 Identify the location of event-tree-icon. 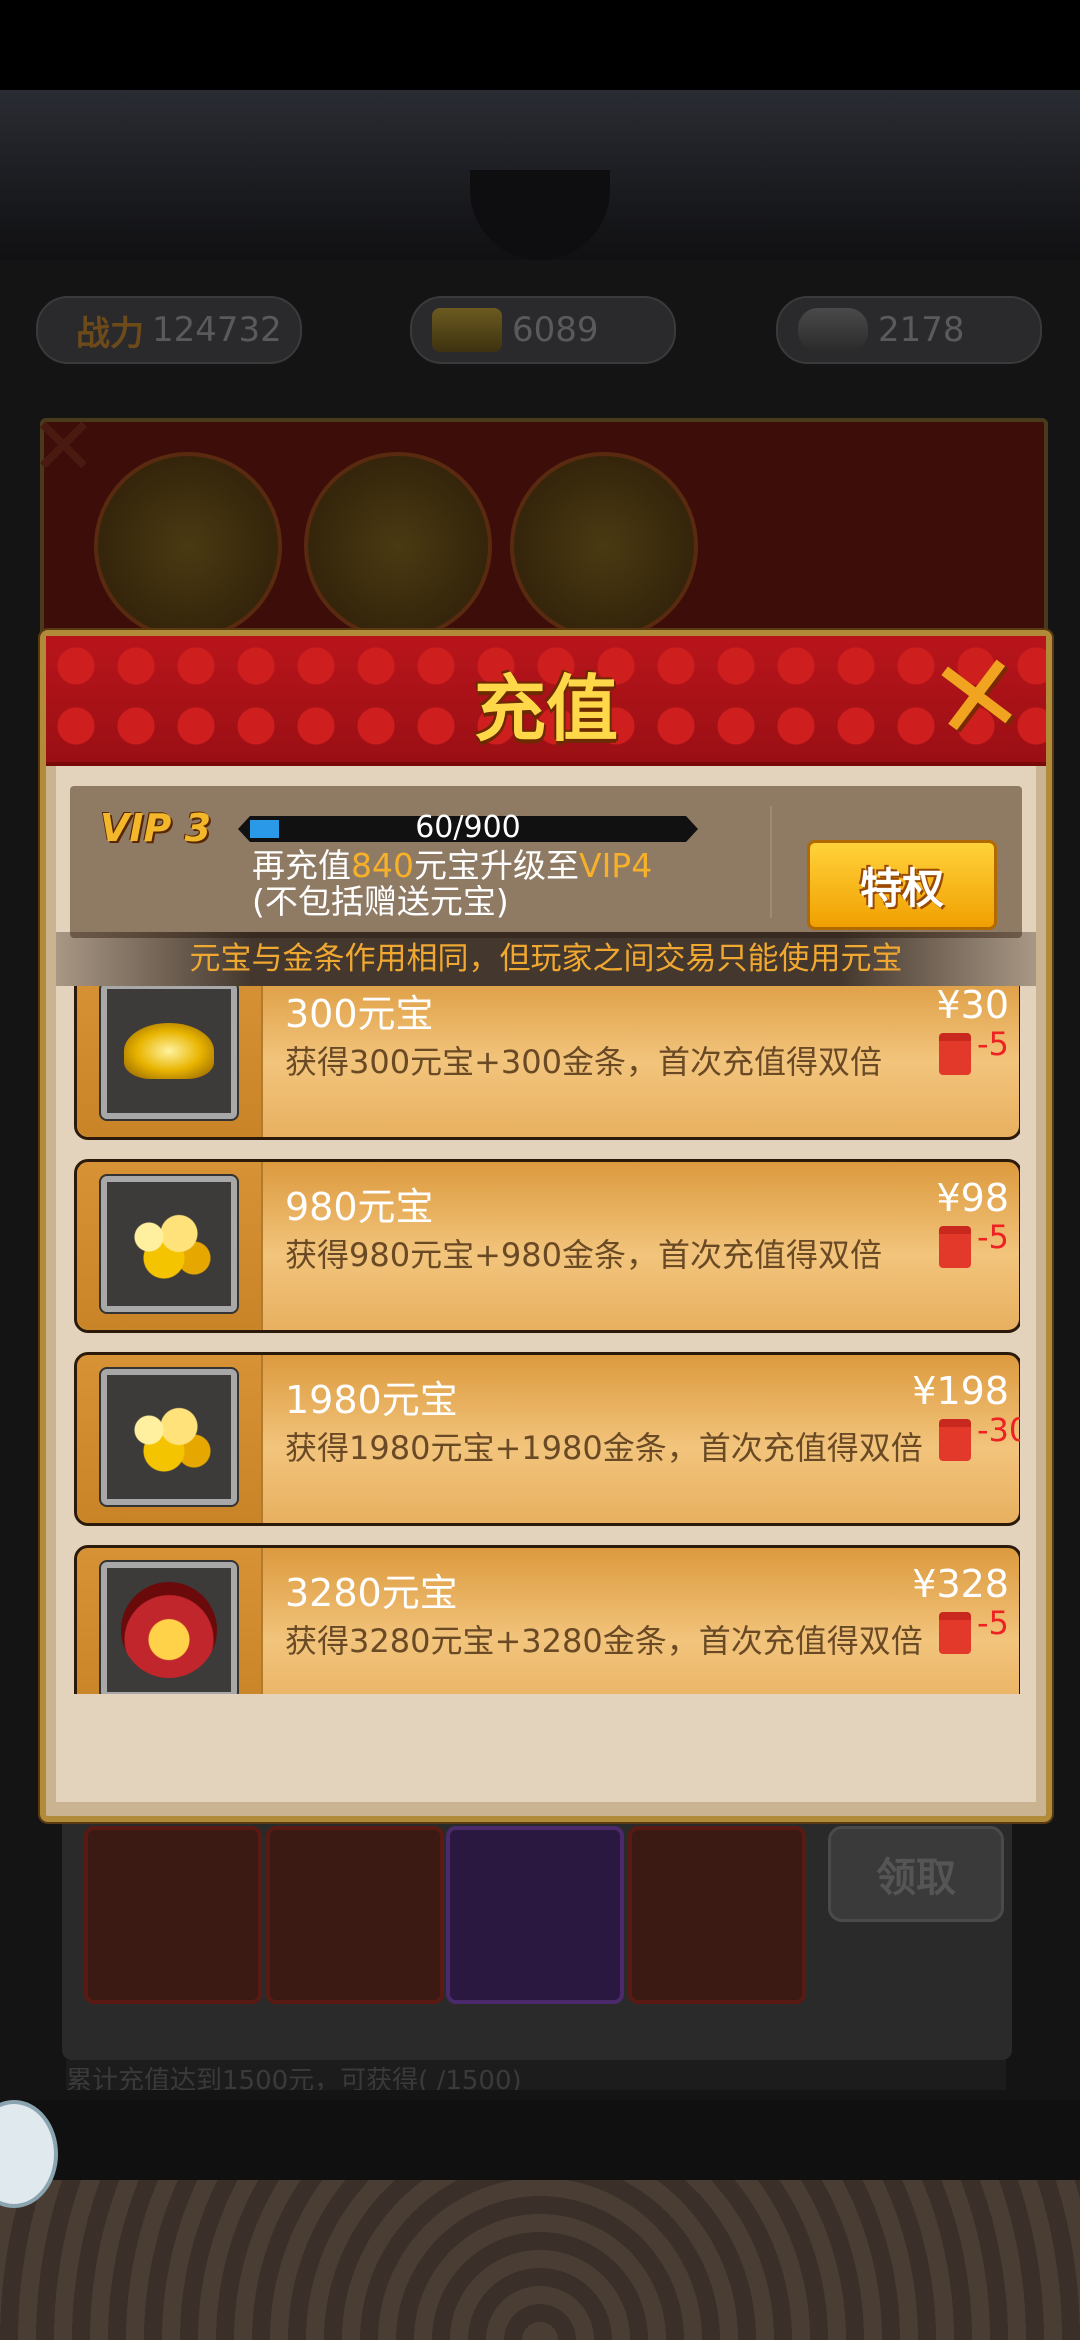
(188, 546).